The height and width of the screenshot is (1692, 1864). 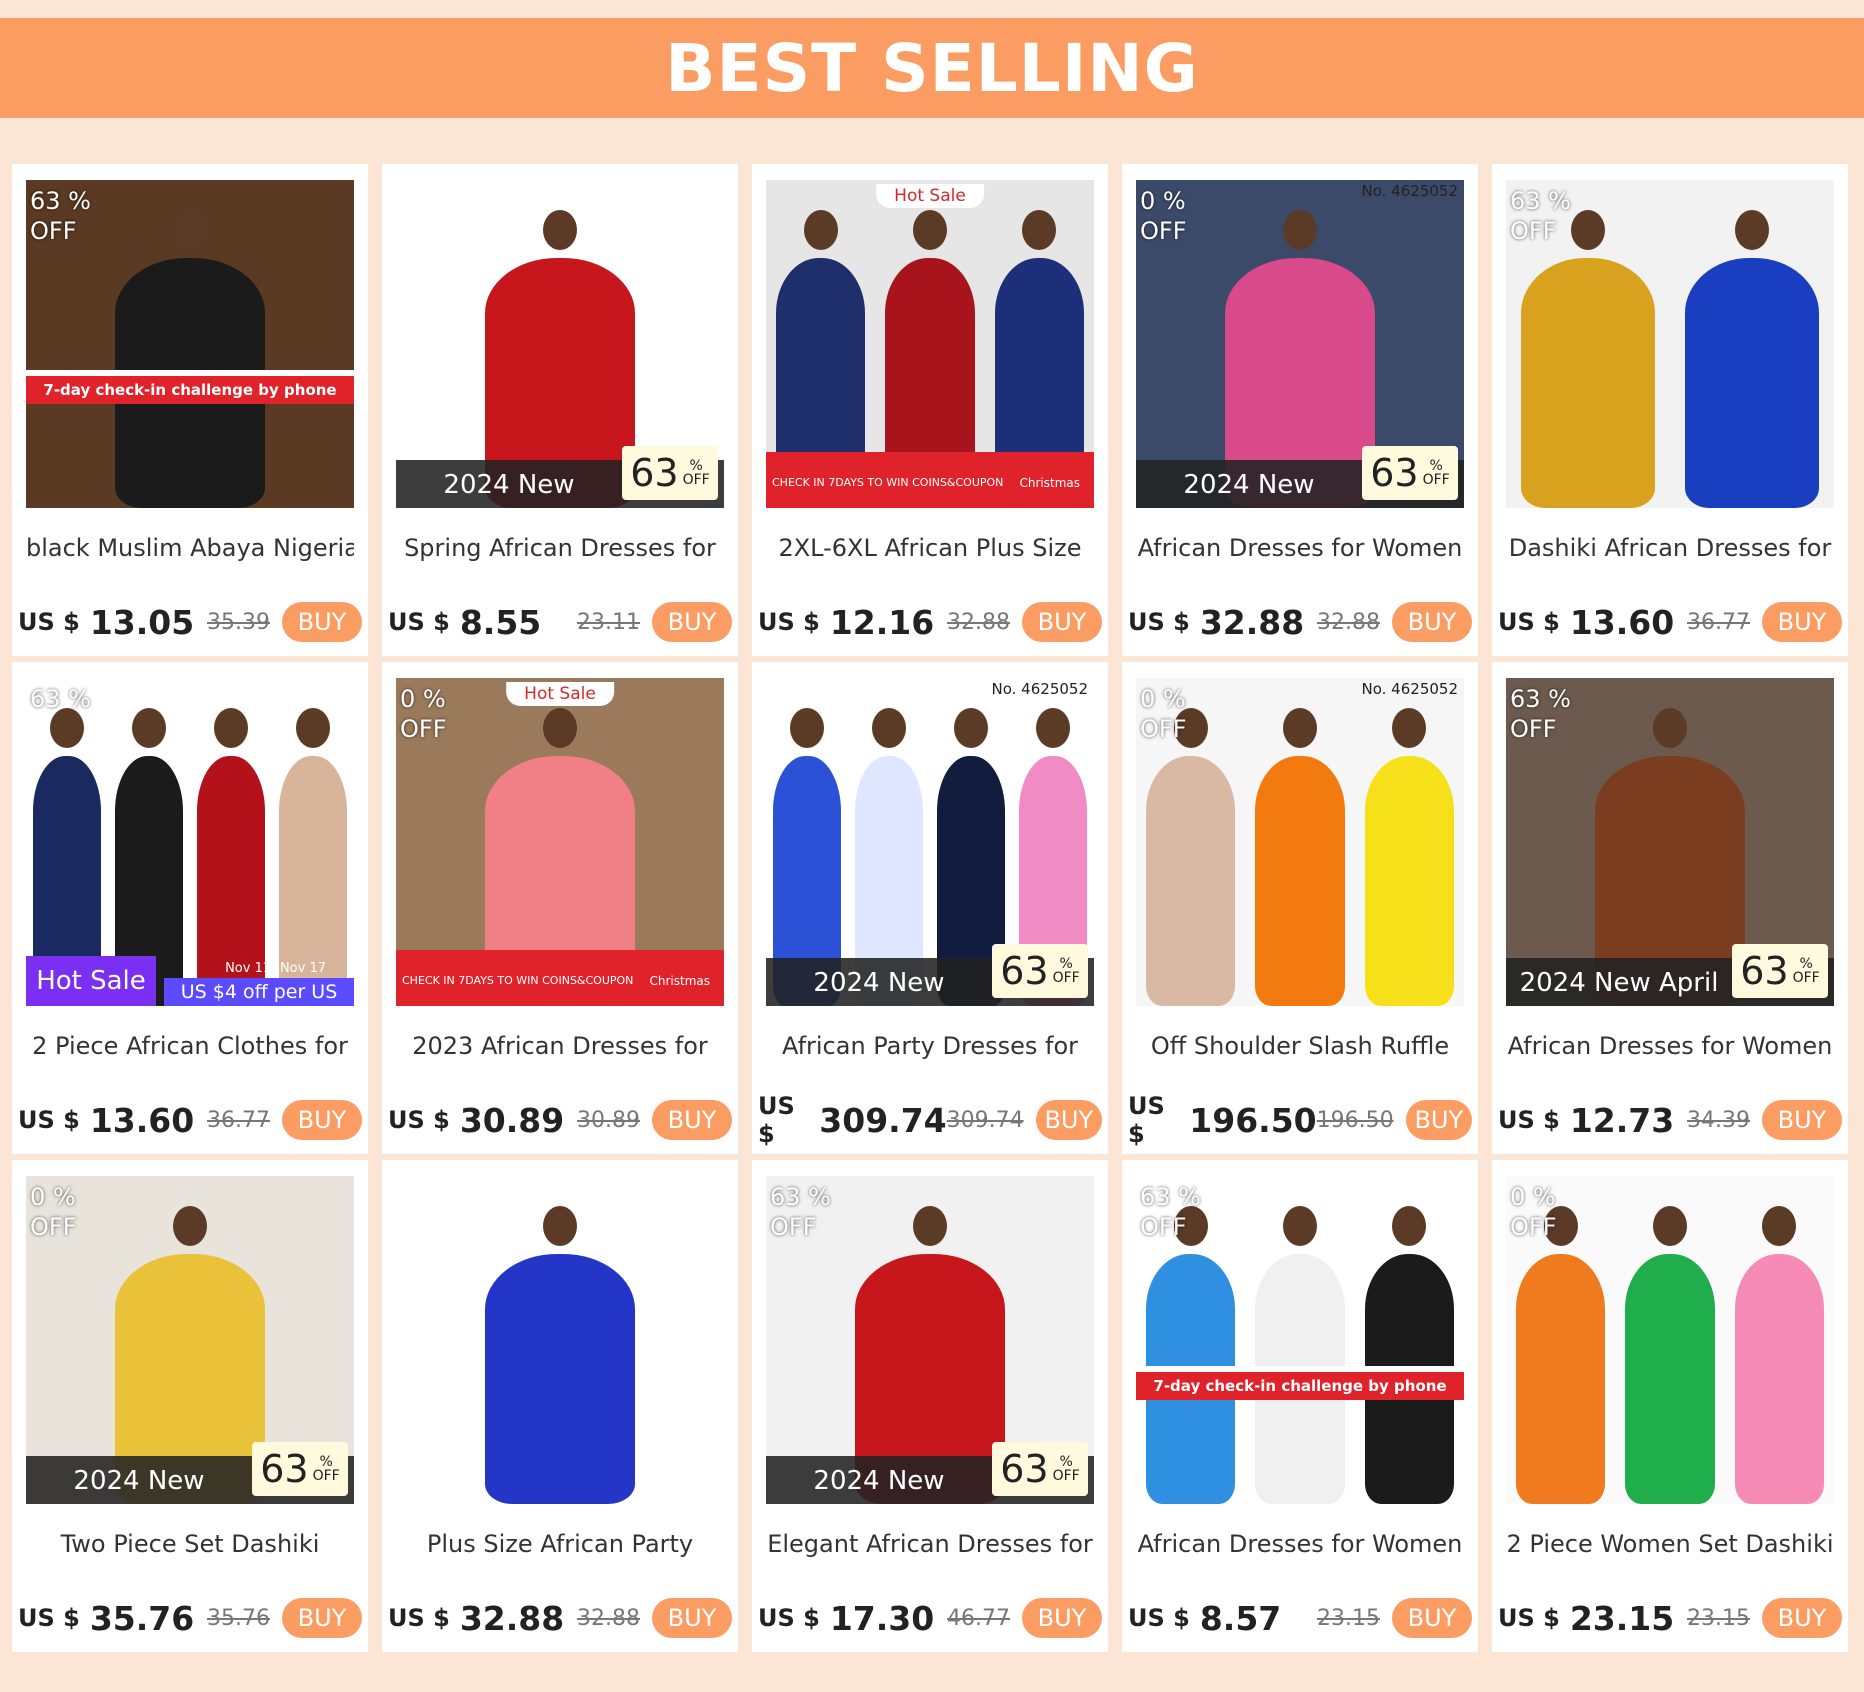 I want to click on banner-title: BEST SELLING, so click(x=932, y=68).